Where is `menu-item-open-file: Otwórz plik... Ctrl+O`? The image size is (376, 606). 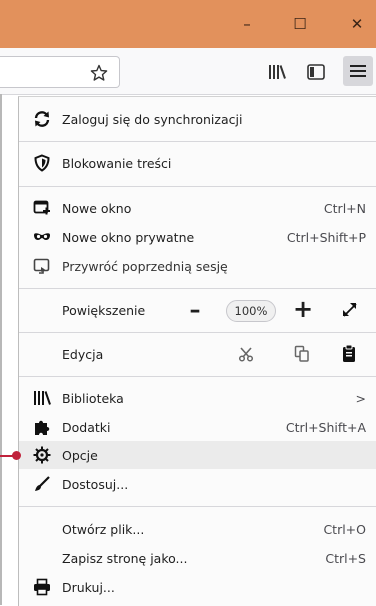 menu-item-open-file: Otwórz plik... Ctrl+O is located at coordinates (197, 529).